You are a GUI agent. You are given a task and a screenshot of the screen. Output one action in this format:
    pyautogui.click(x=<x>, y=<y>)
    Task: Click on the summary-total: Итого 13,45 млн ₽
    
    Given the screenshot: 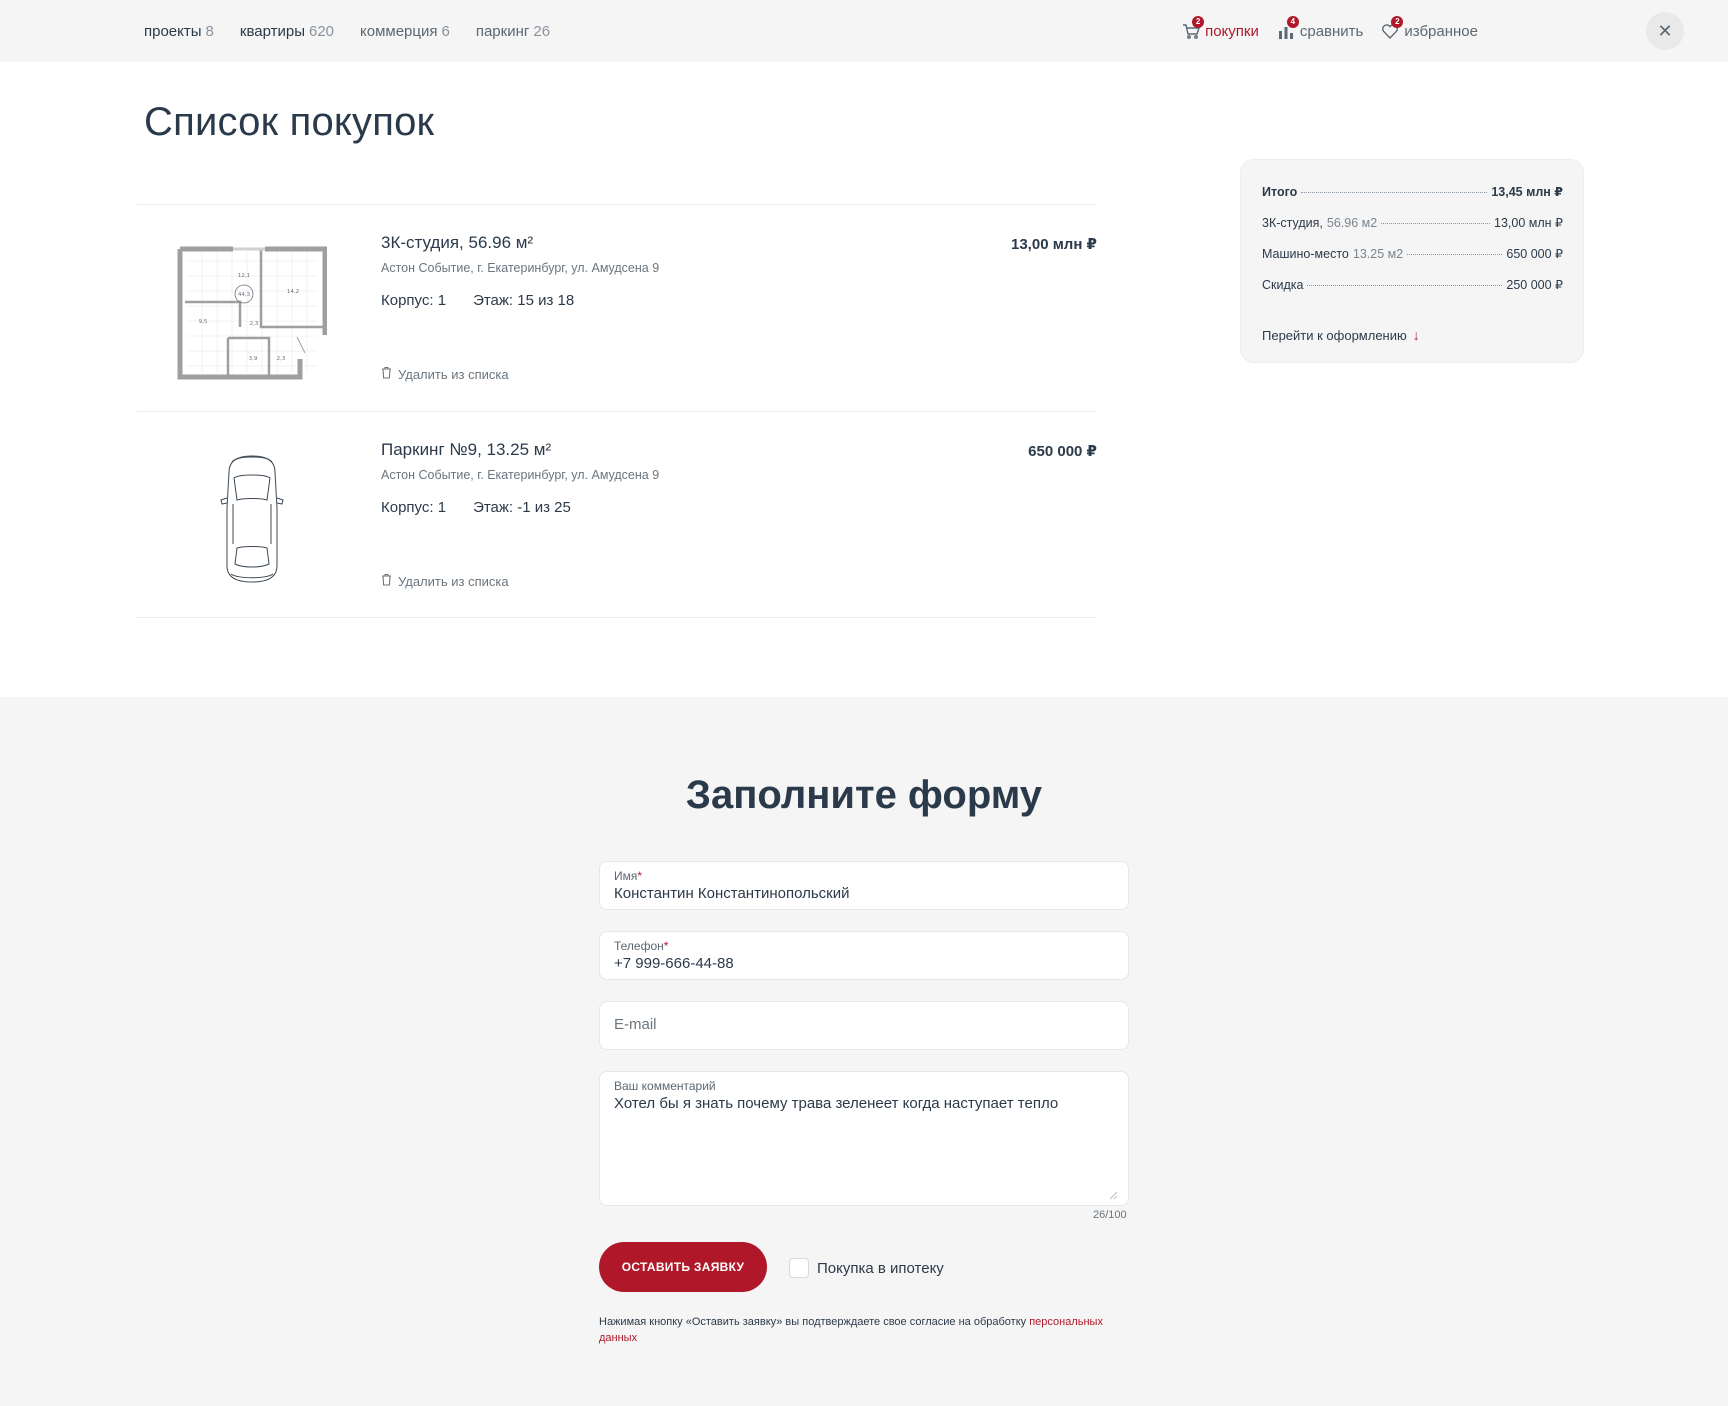 What is the action you would take?
    pyautogui.click(x=1412, y=191)
    